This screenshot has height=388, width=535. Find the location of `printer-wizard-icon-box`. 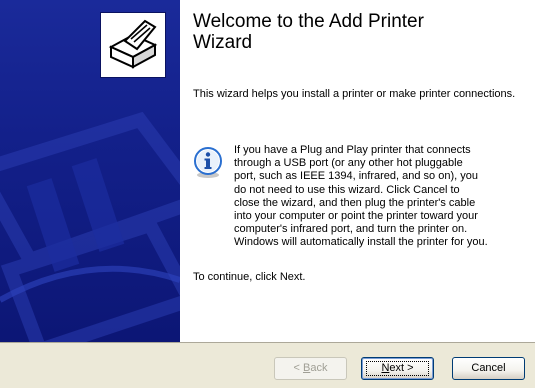

printer-wizard-icon-box is located at coordinates (133, 45).